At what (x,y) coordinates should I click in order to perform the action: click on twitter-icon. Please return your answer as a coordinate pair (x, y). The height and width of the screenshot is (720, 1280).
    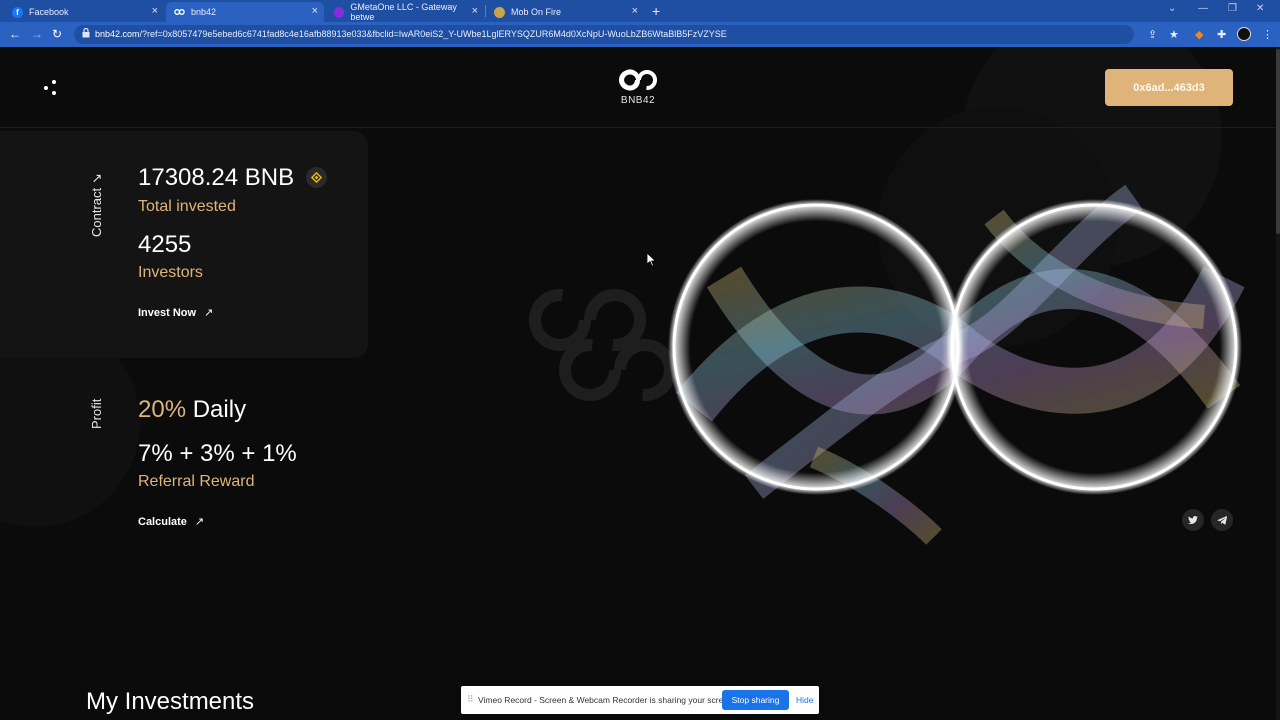
    Looking at the image, I should click on (1193, 519).